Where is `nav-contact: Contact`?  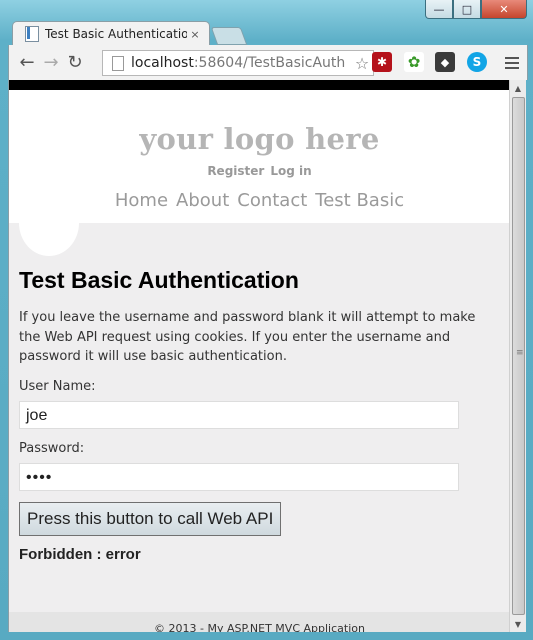 nav-contact: Contact is located at coordinates (272, 200).